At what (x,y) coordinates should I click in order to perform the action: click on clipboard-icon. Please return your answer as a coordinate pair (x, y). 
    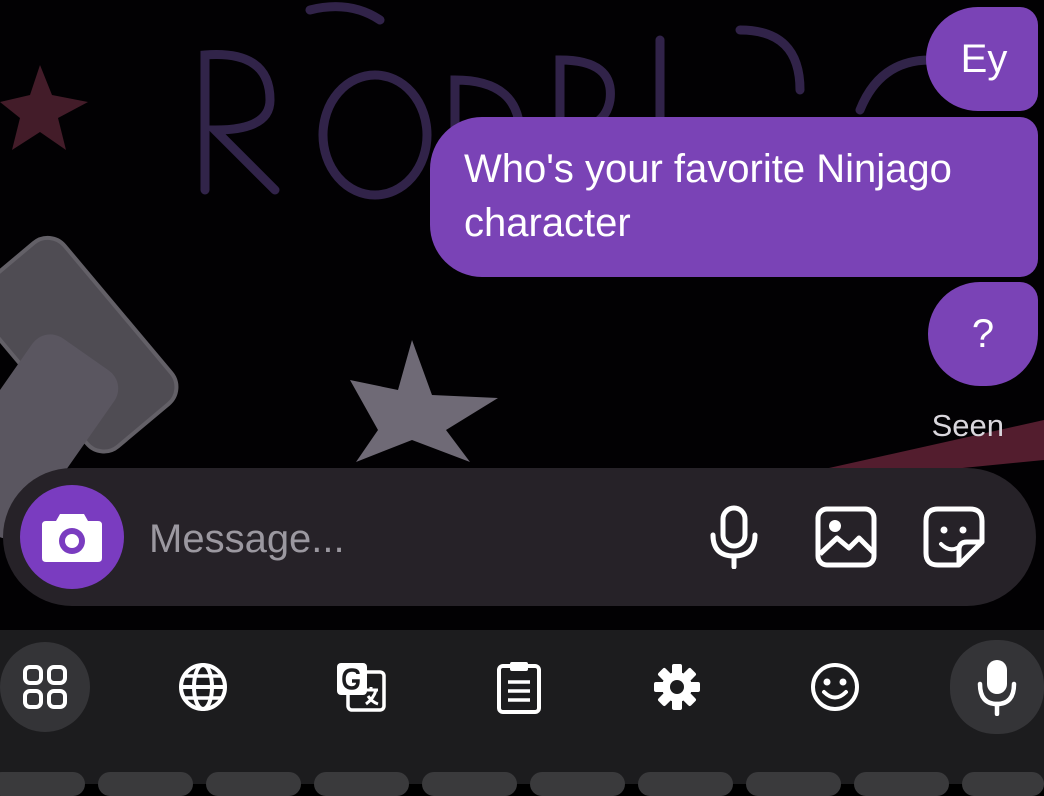
    Looking at the image, I should click on (519, 688).